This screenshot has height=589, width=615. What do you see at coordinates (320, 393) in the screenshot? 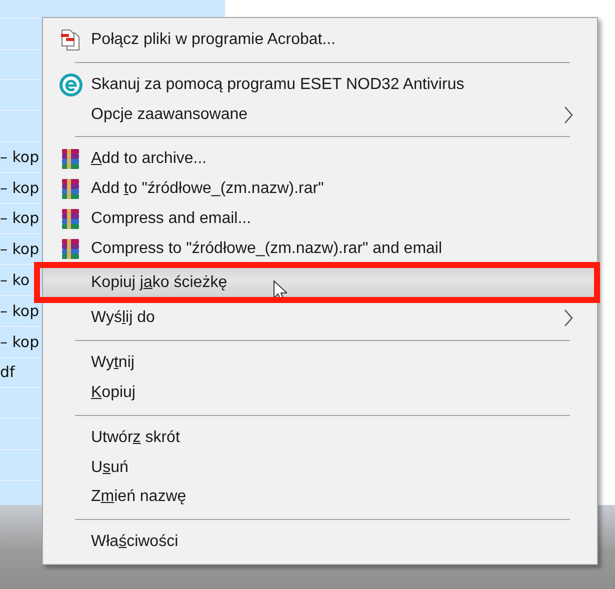
I see `menu-item: Kopiuj` at bounding box center [320, 393].